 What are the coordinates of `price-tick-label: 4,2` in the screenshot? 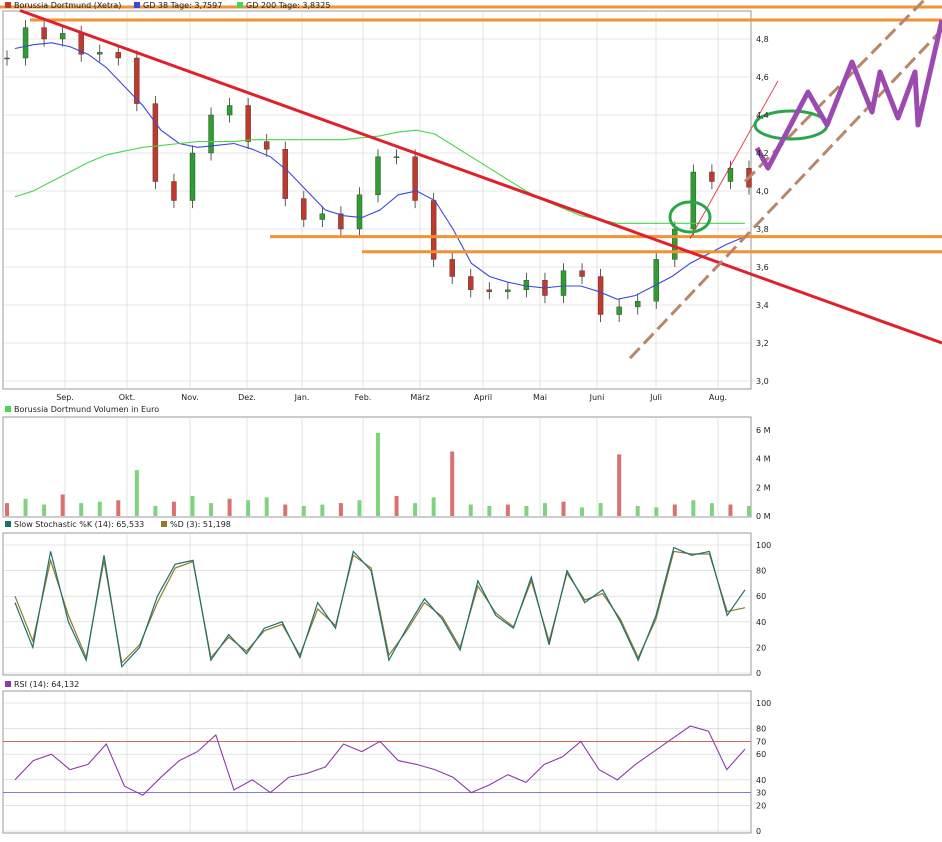 It's located at (762, 153).